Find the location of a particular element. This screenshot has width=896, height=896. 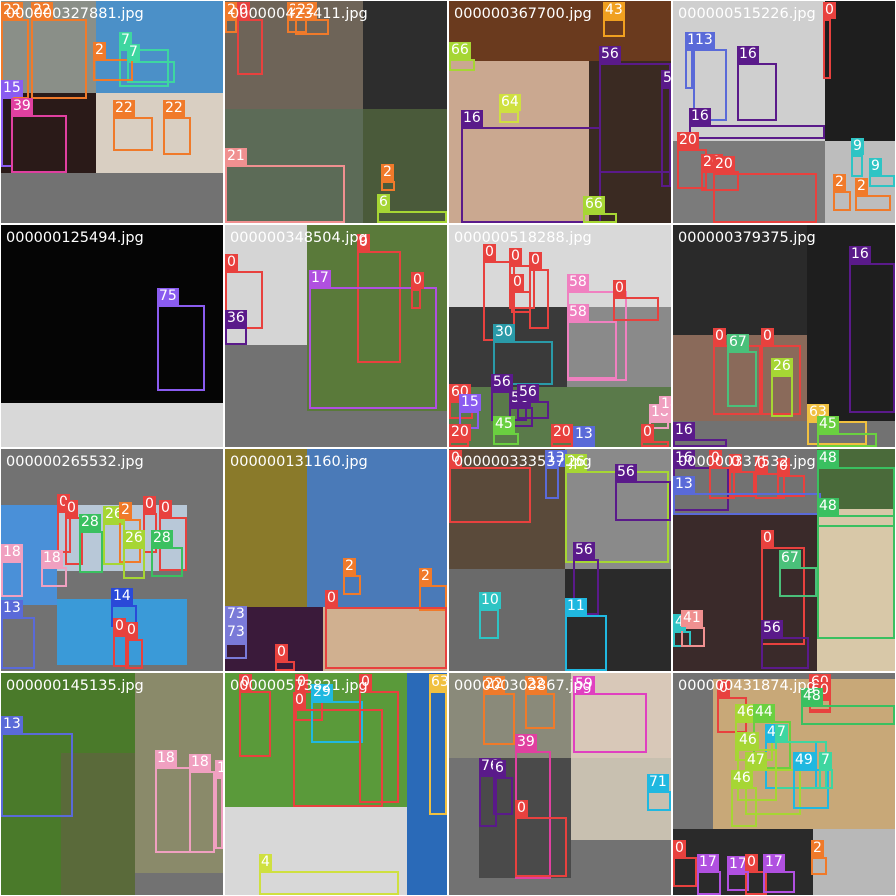

class-label: 9 is located at coordinates (857, 146).